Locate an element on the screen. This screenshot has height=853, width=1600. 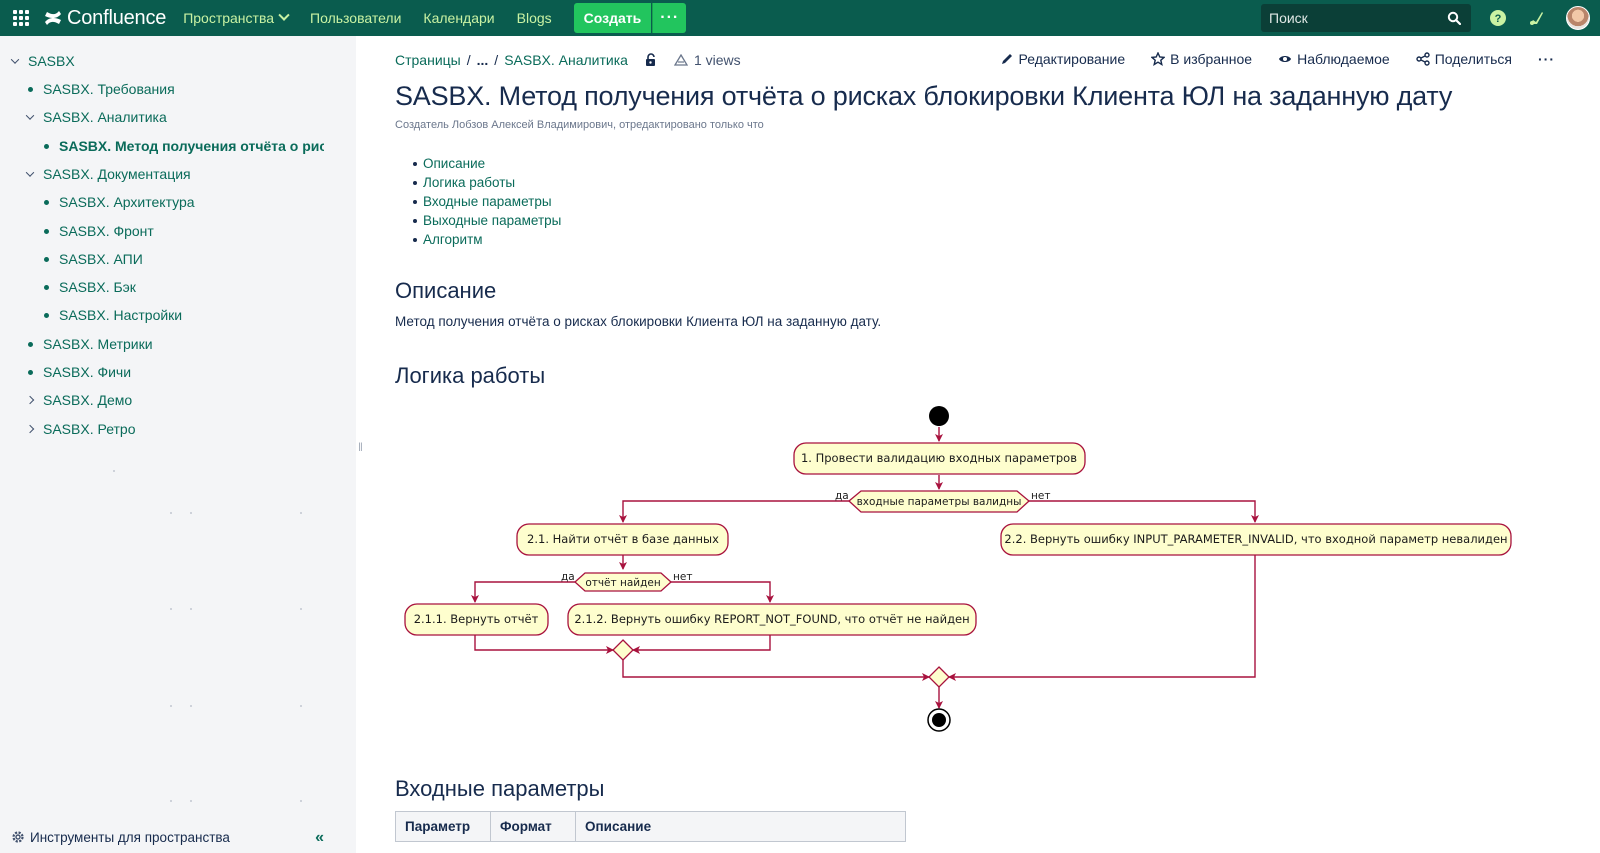
watch-label: Наблюдаемое is located at coordinates (1343, 59).